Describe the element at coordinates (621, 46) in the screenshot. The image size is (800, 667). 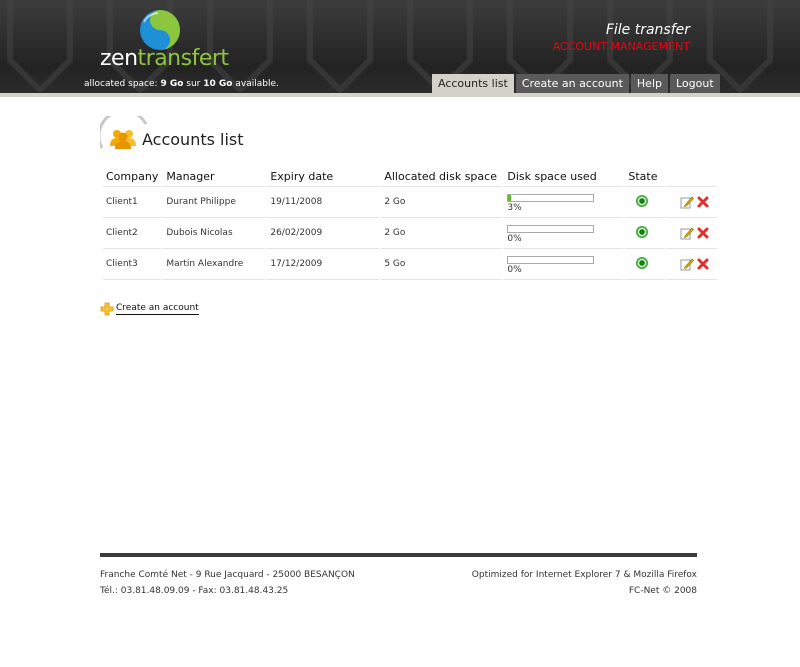
I see `app-subtitle: ACCOUNT MANAGEMENT` at that location.